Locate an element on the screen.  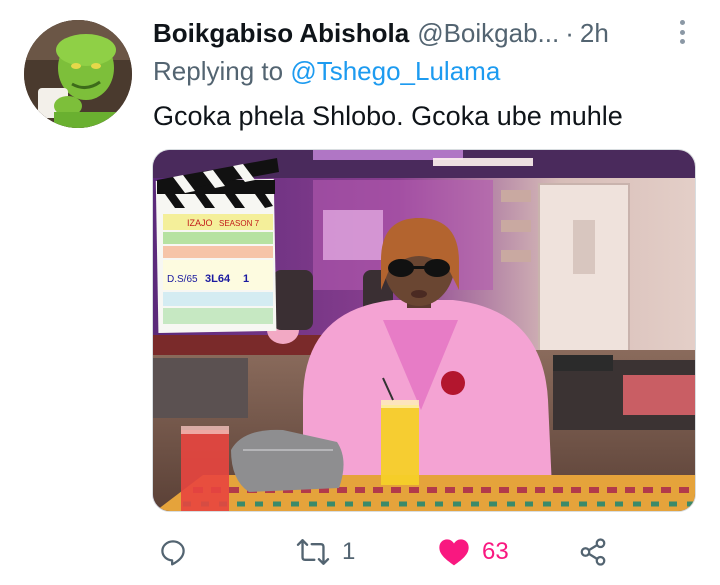
retweet-icon is located at coordinates (313, 552).